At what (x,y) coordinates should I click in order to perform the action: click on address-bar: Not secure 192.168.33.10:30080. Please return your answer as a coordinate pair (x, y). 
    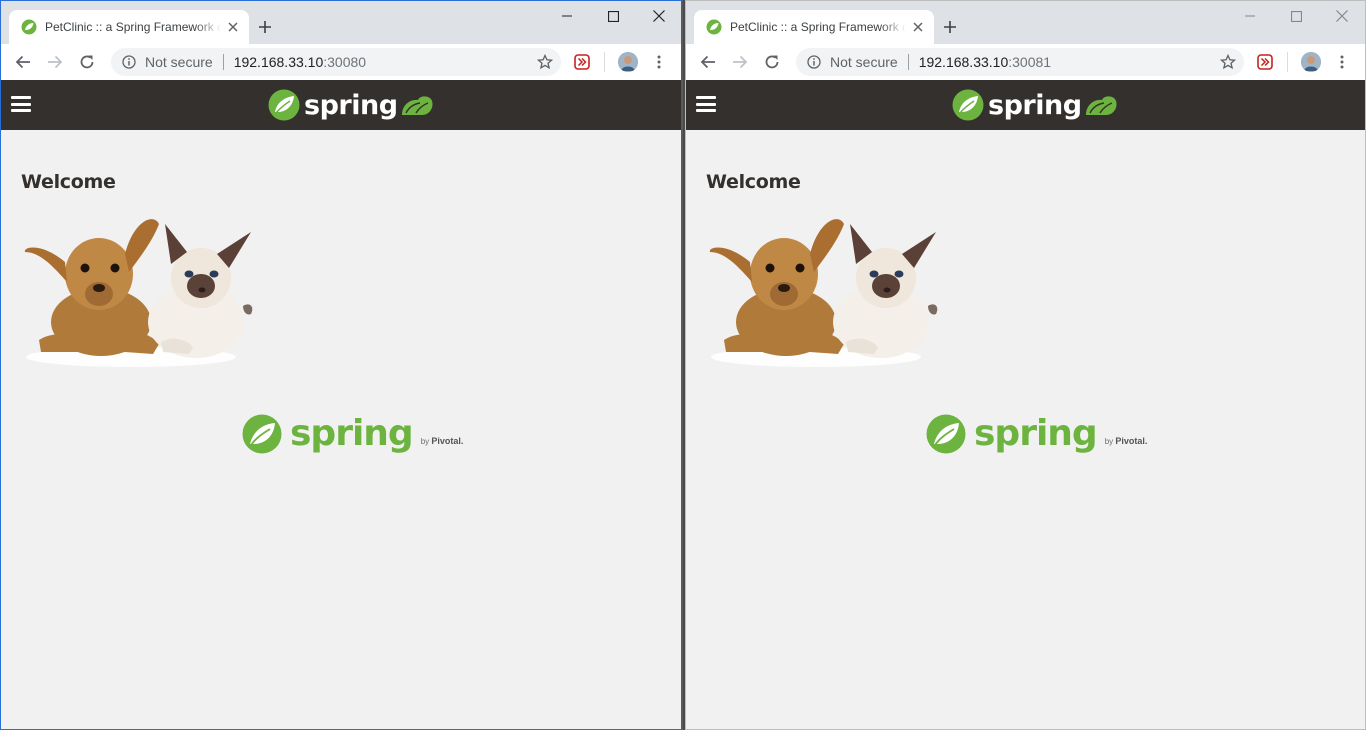
    Looking at the image, I should click on (336, 62).